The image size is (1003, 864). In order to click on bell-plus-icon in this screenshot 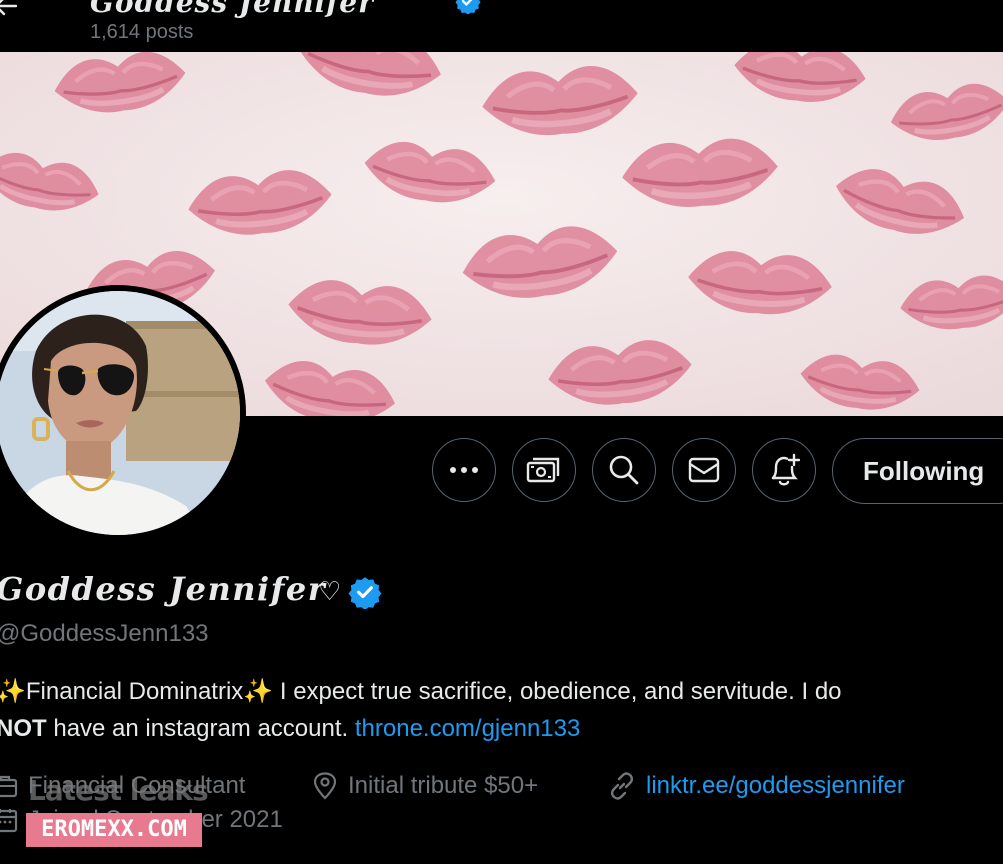, I will do `click(785, 469)`.